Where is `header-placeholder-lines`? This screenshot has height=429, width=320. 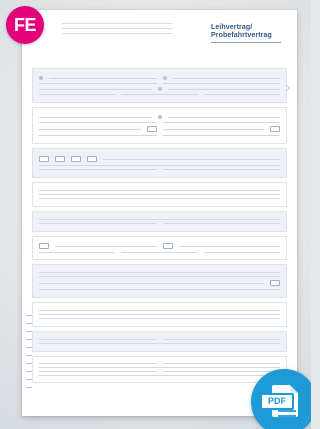 header-placeholder-lines is located at coordinates (117, 30).